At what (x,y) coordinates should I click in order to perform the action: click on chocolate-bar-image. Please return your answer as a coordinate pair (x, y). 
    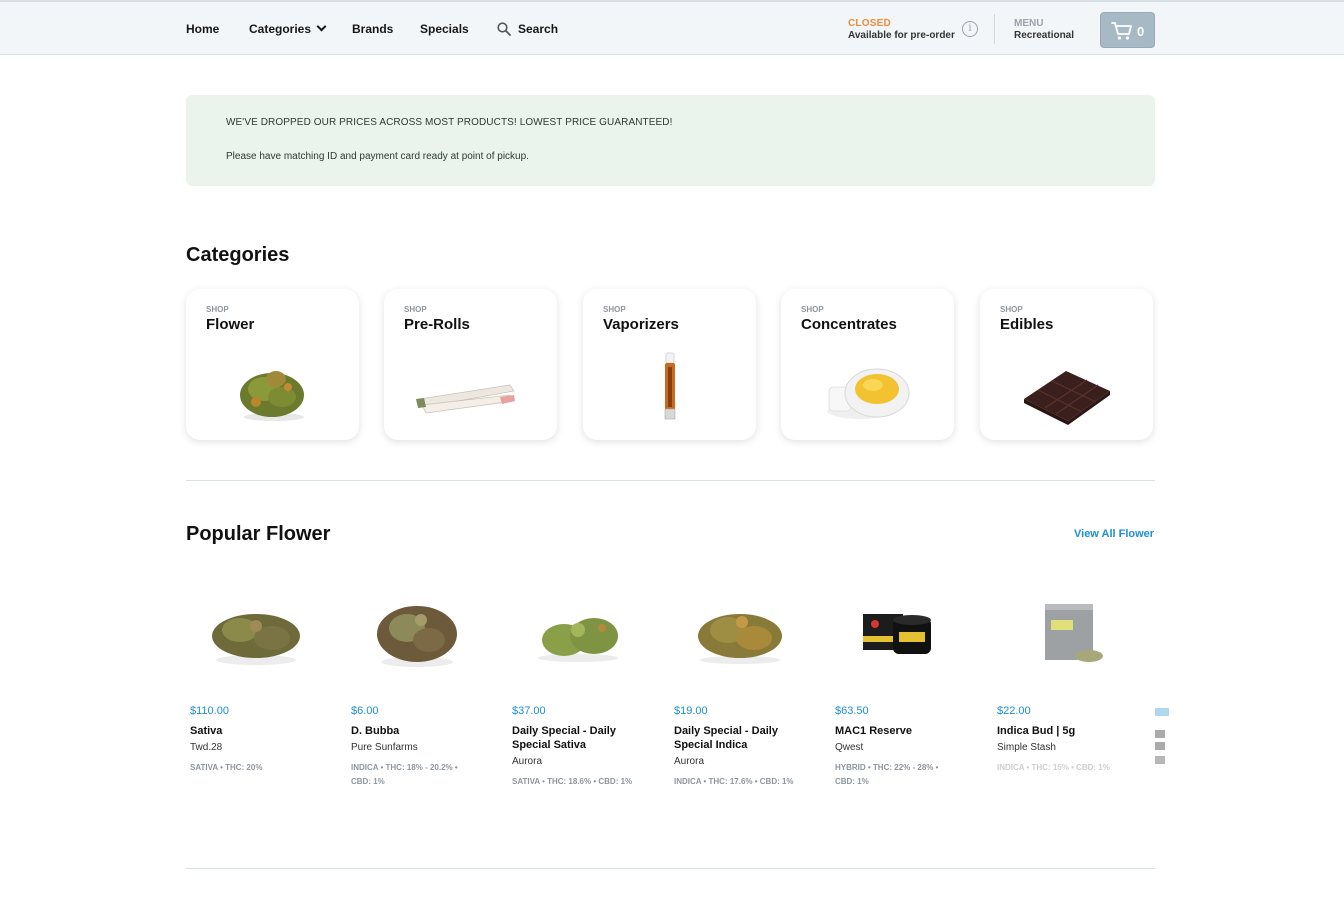
    Looking at the image, I should click on (1067, 398).